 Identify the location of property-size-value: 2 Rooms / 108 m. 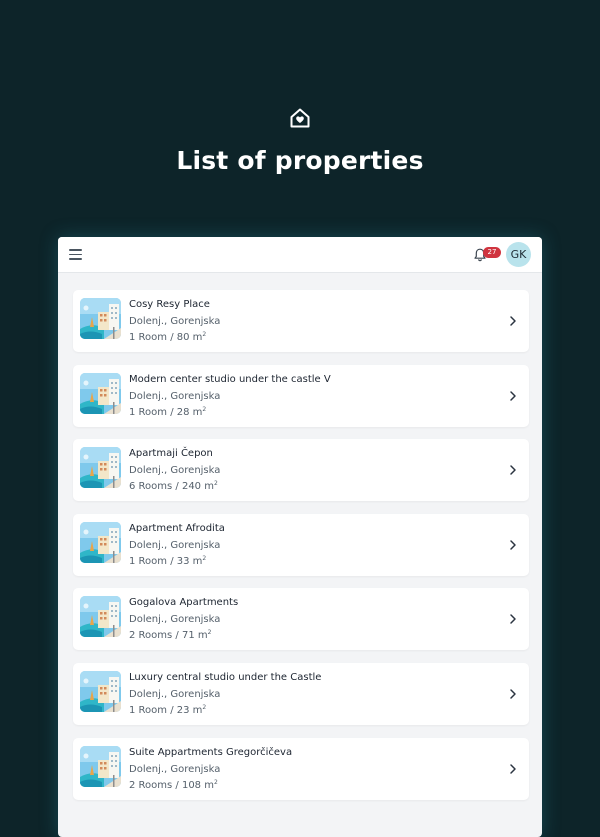
(171, 785).